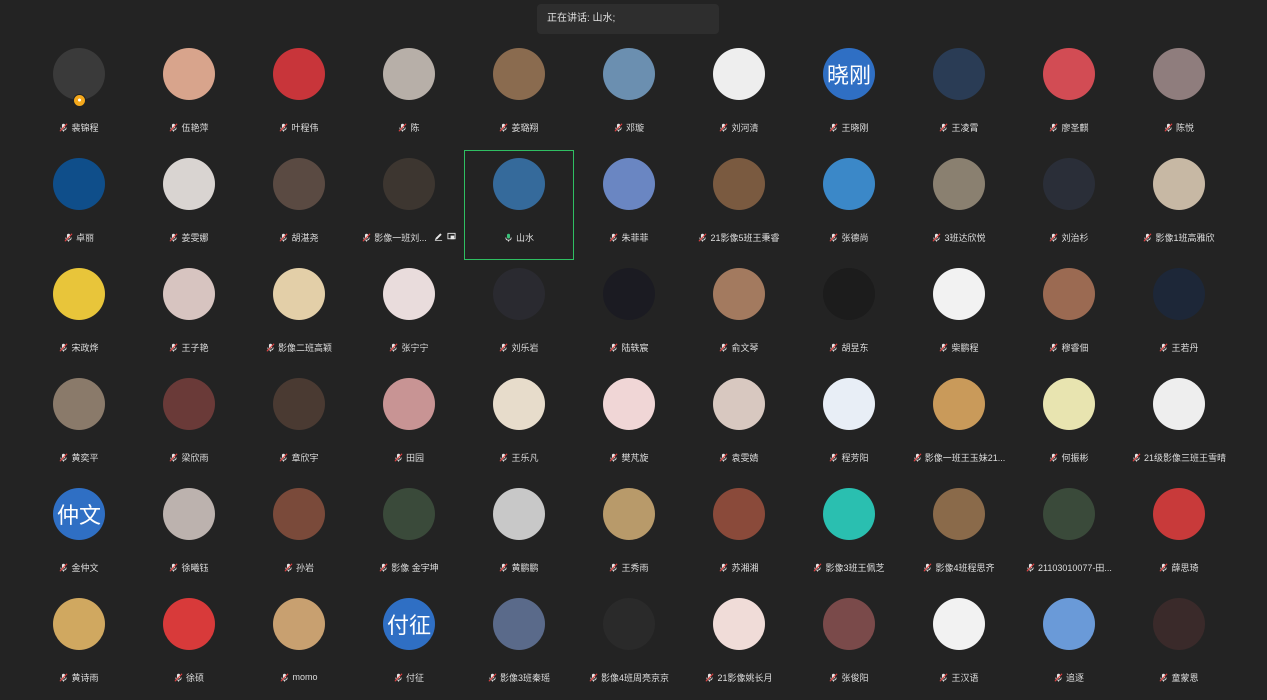 The width and height of the screenshot is (1267, 700). I want to click on participant-tile: 程芳阳, so click(849, 425).